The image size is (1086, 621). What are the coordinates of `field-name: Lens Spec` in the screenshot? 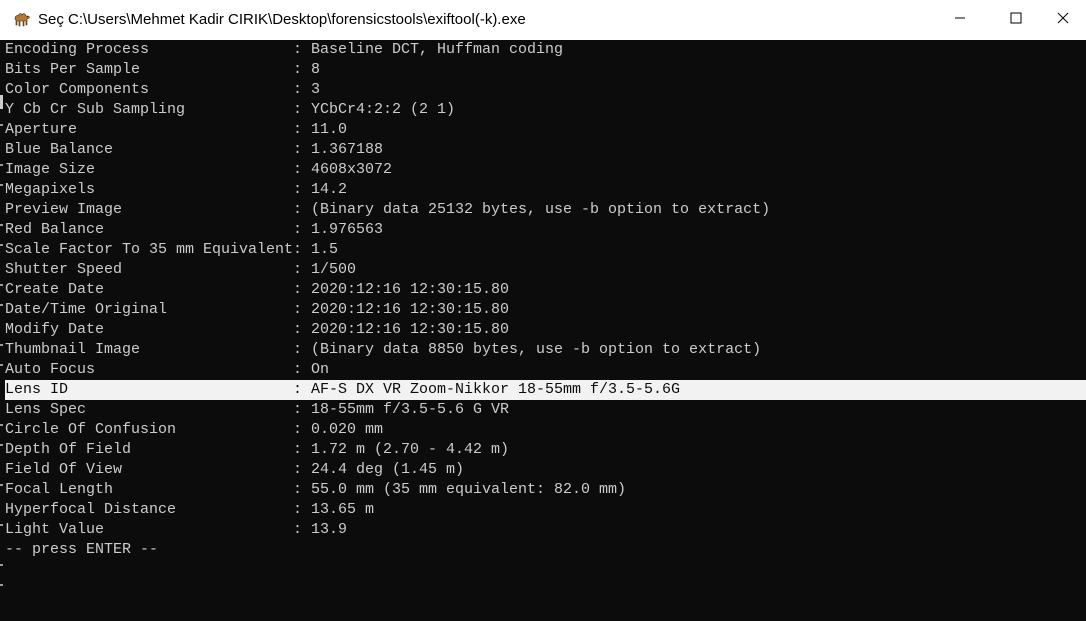 It's located at (46, 409).